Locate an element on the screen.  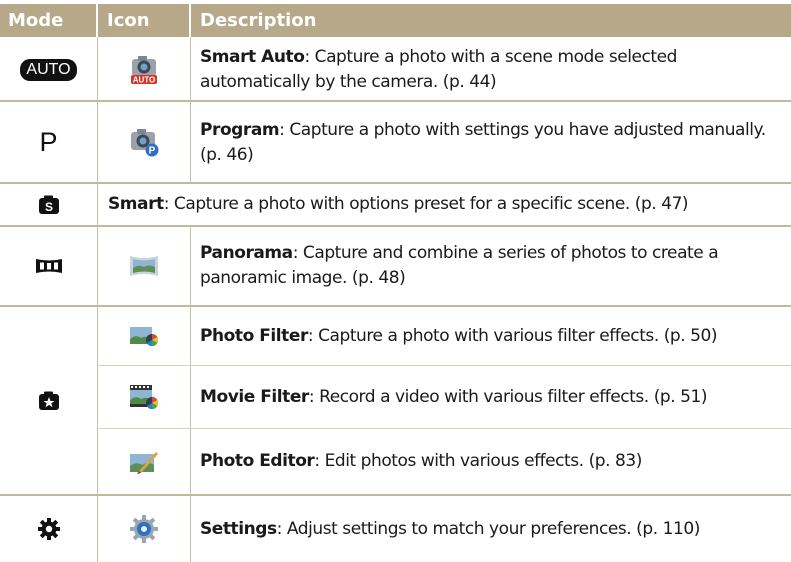
svg-text: AUTO is located at coordinates (144, 79).